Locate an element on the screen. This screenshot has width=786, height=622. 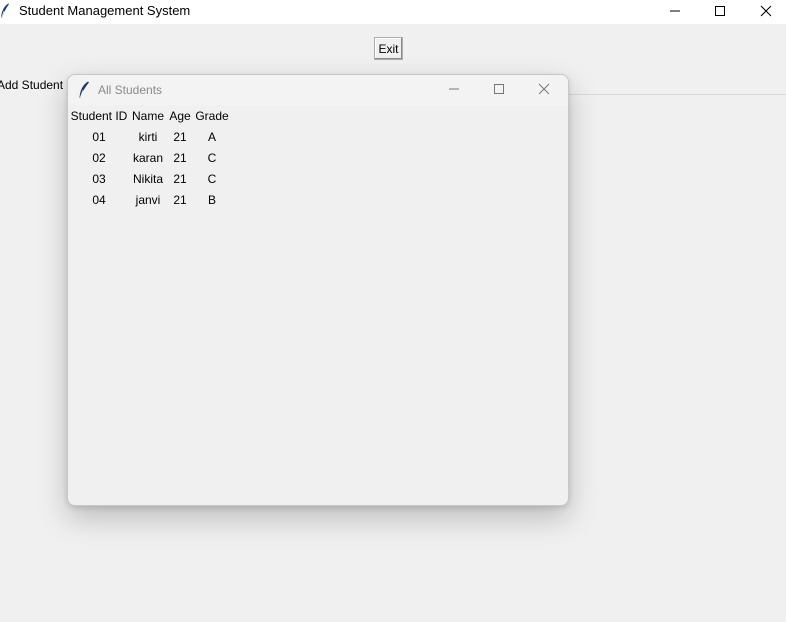
table-cell-grade: B is located at coordinates (211, 200).